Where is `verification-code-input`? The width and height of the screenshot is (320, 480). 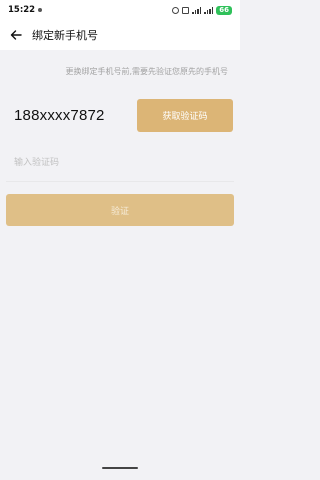 verification-code-input is located at coordinates (120, 163).